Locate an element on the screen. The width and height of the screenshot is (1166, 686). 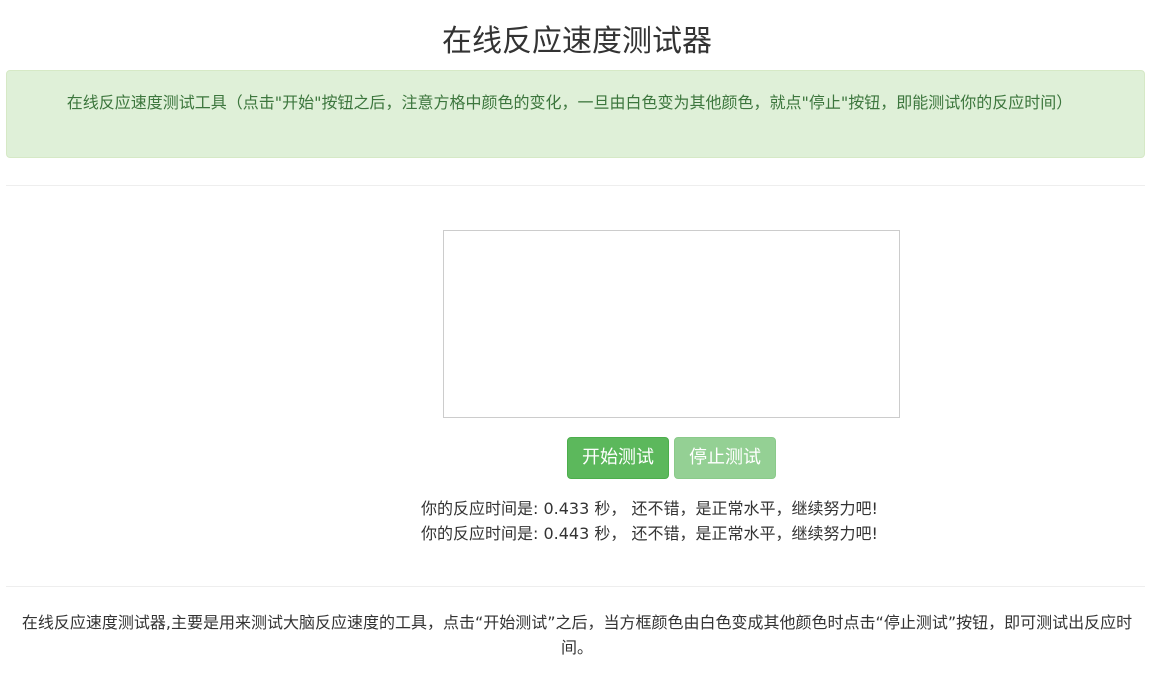
divider-top is located at coordinates (575, 185).